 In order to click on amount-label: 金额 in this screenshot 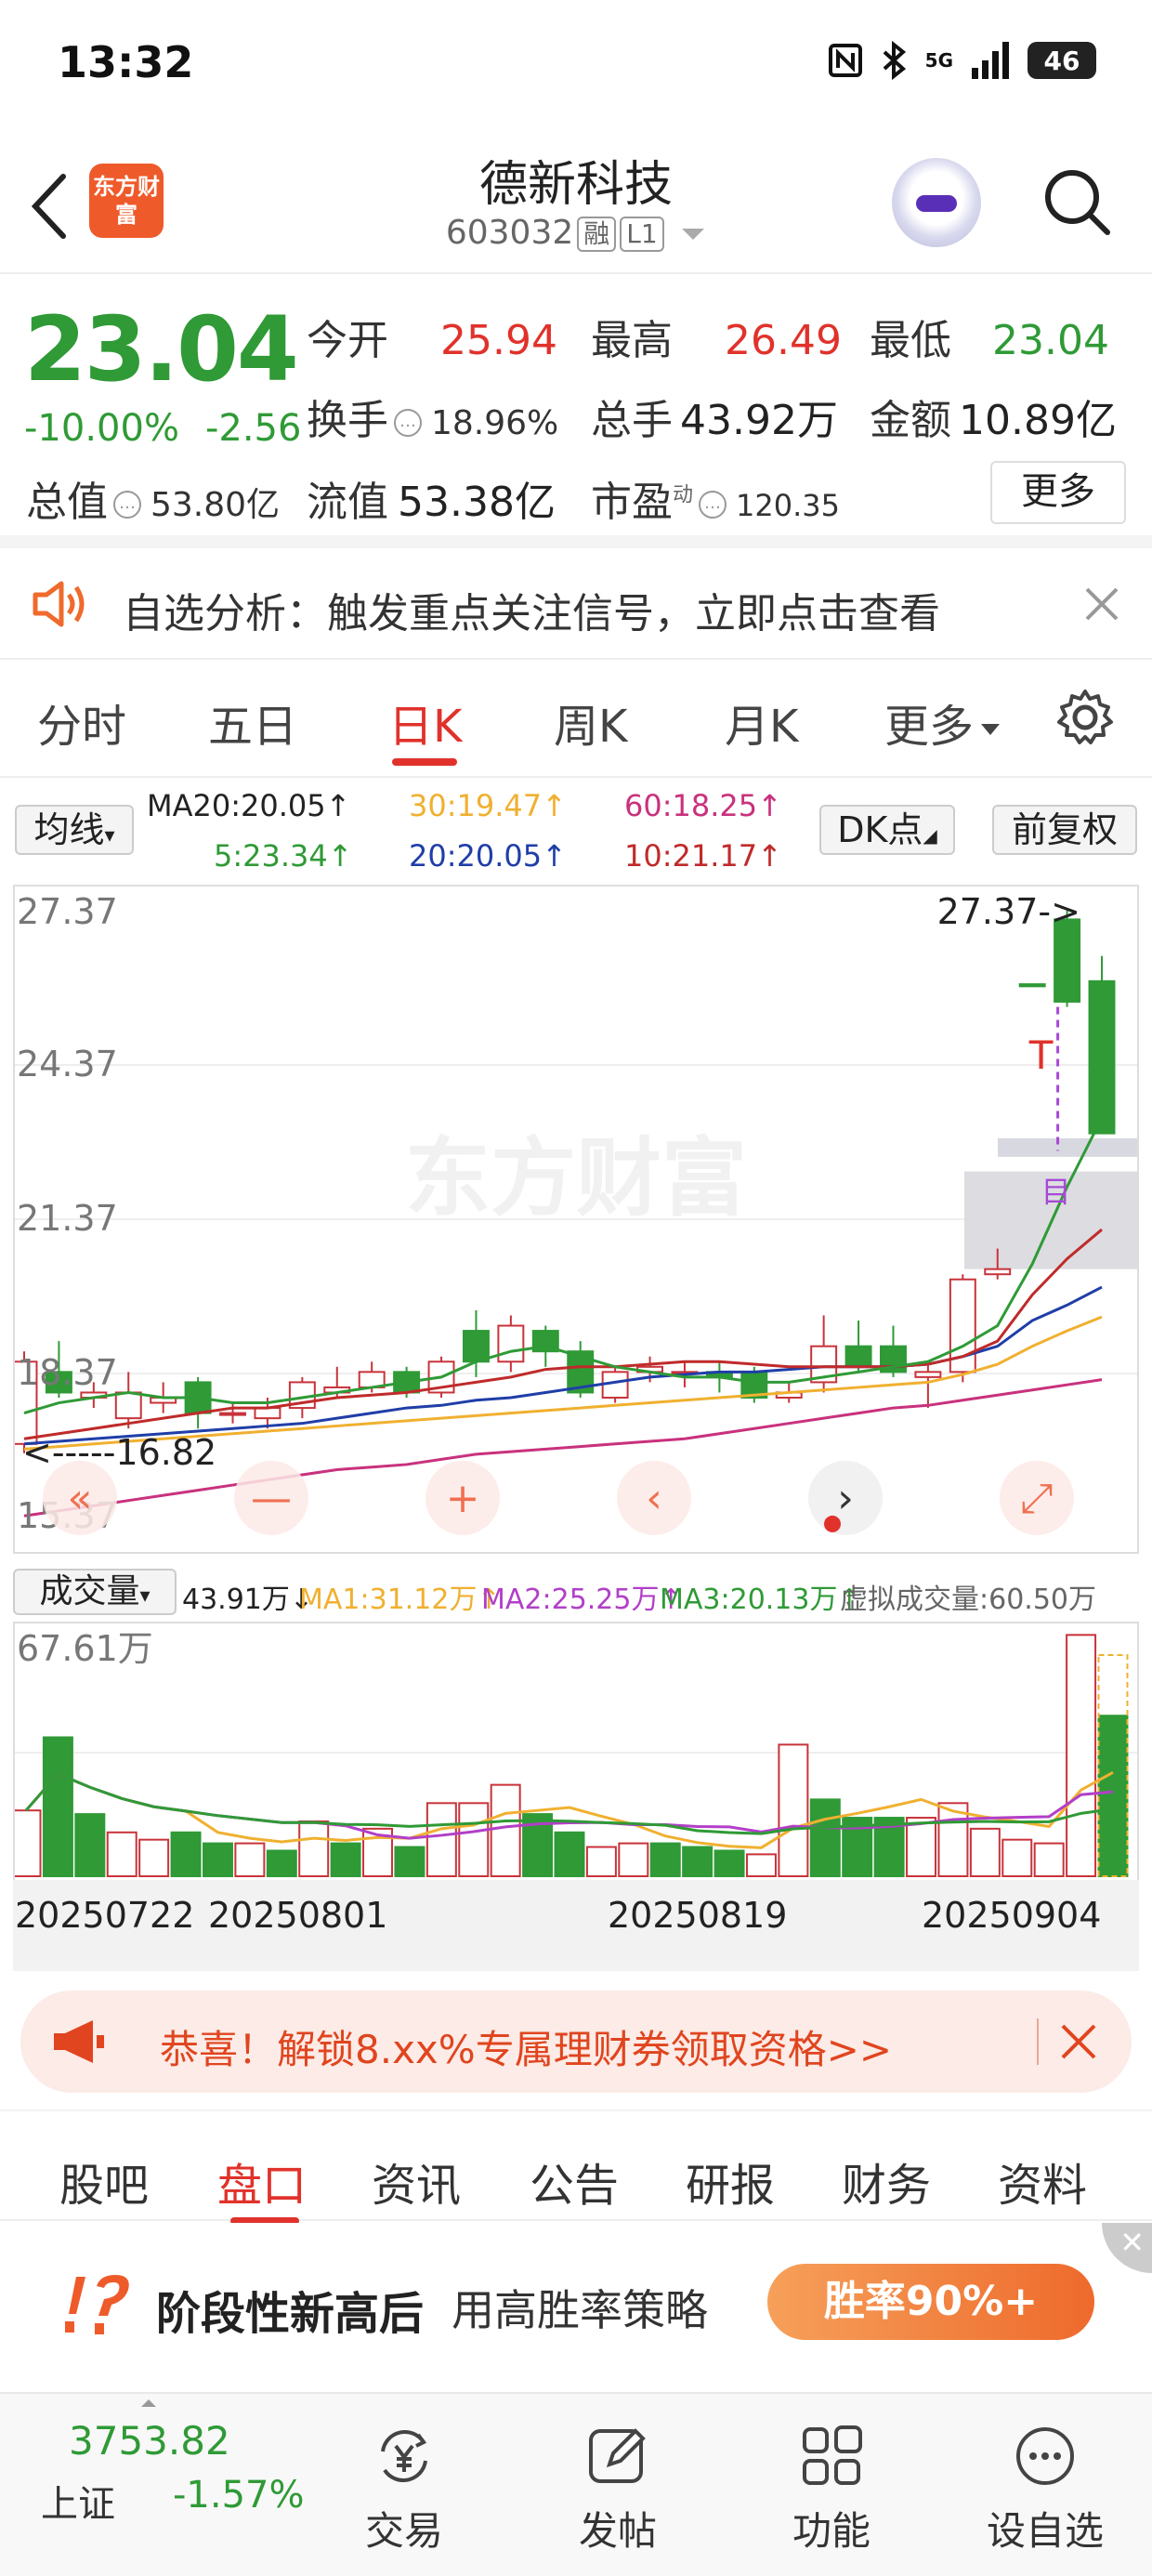, I will do `click(910, 420)`.